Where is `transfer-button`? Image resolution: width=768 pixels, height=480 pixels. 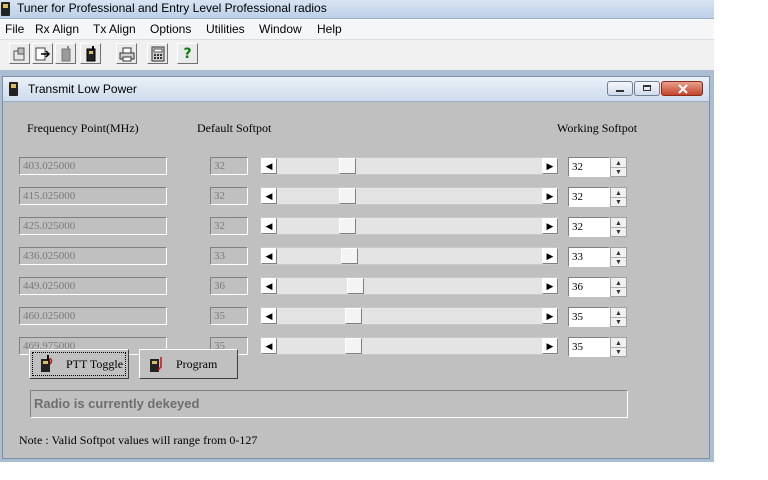
transfer-button is located at coordinates (42, 53).